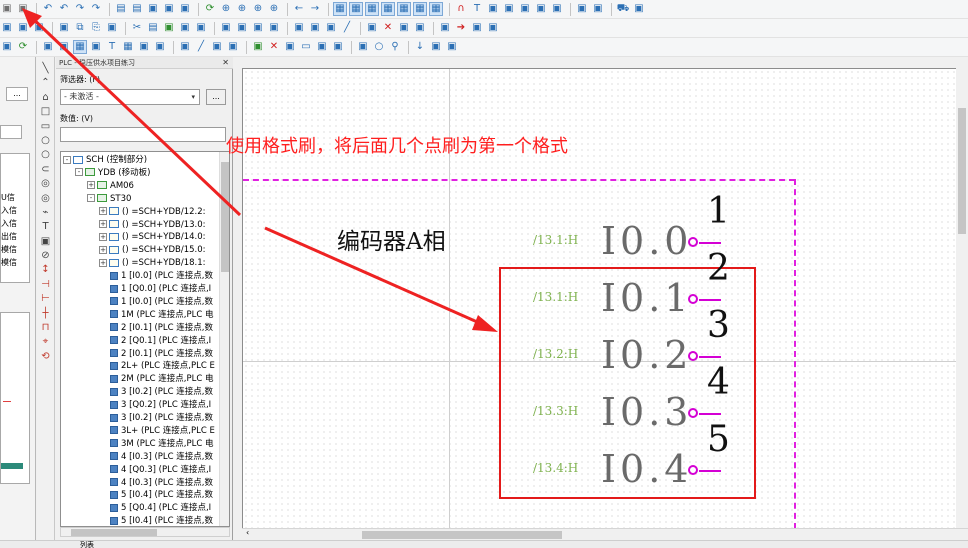  Describe the element at coordinates (379, 47) in the screenshot. I see `circle2-icon: ○` at that location.